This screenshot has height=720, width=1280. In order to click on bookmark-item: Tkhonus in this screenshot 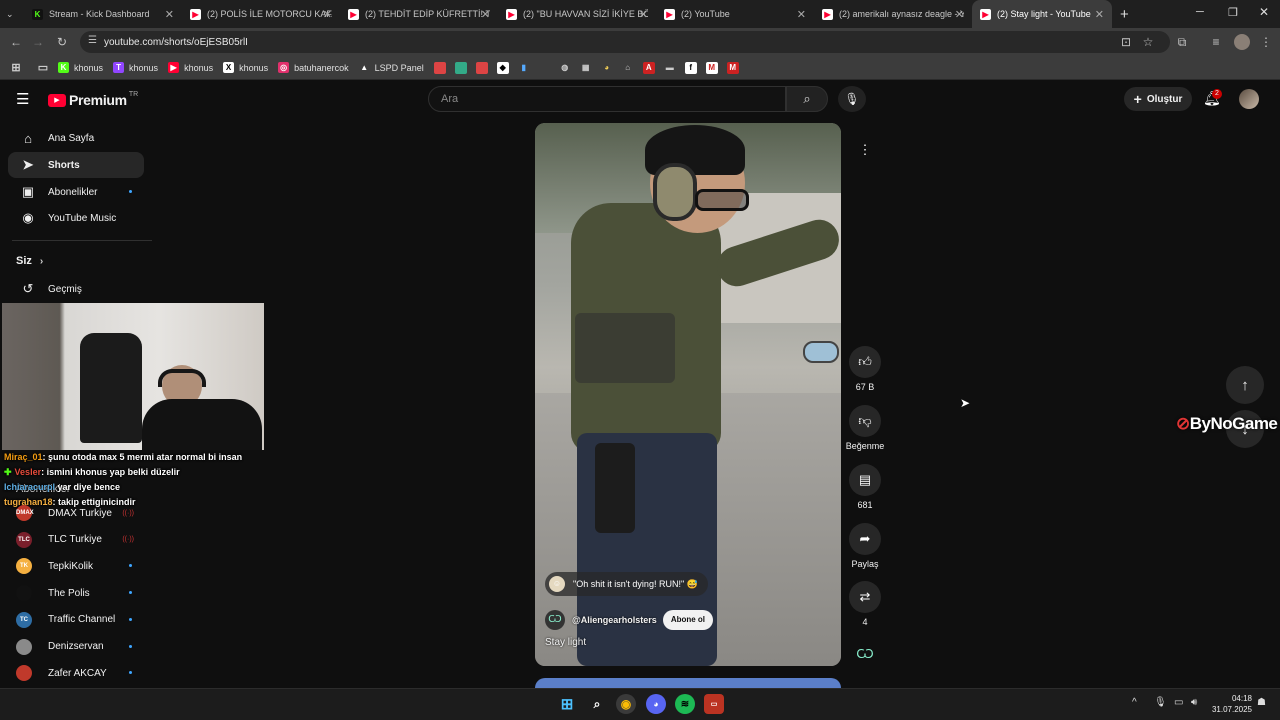, I will do `click(135, 67)`.